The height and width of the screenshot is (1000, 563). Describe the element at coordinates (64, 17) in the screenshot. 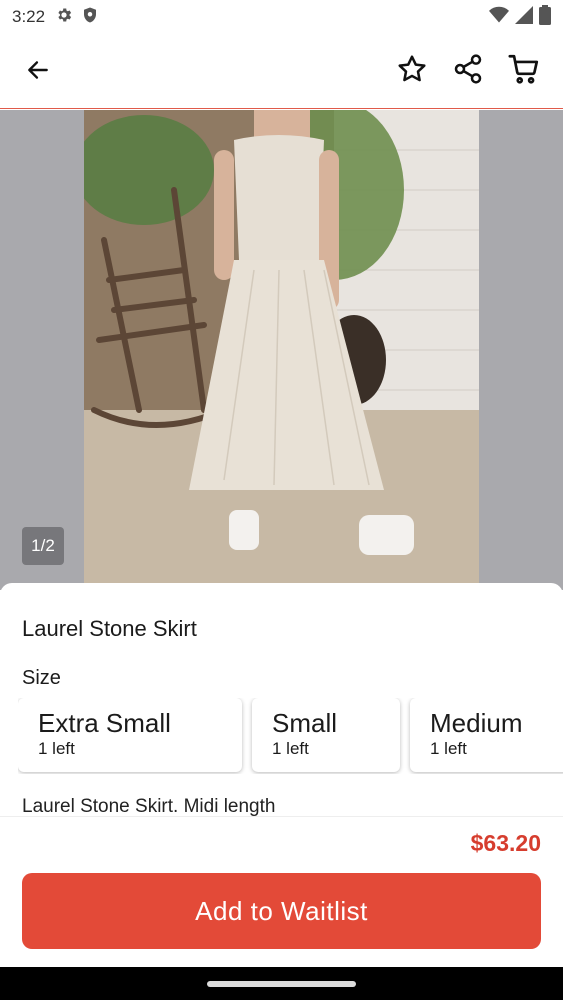

I see `gear-icon` at that location.